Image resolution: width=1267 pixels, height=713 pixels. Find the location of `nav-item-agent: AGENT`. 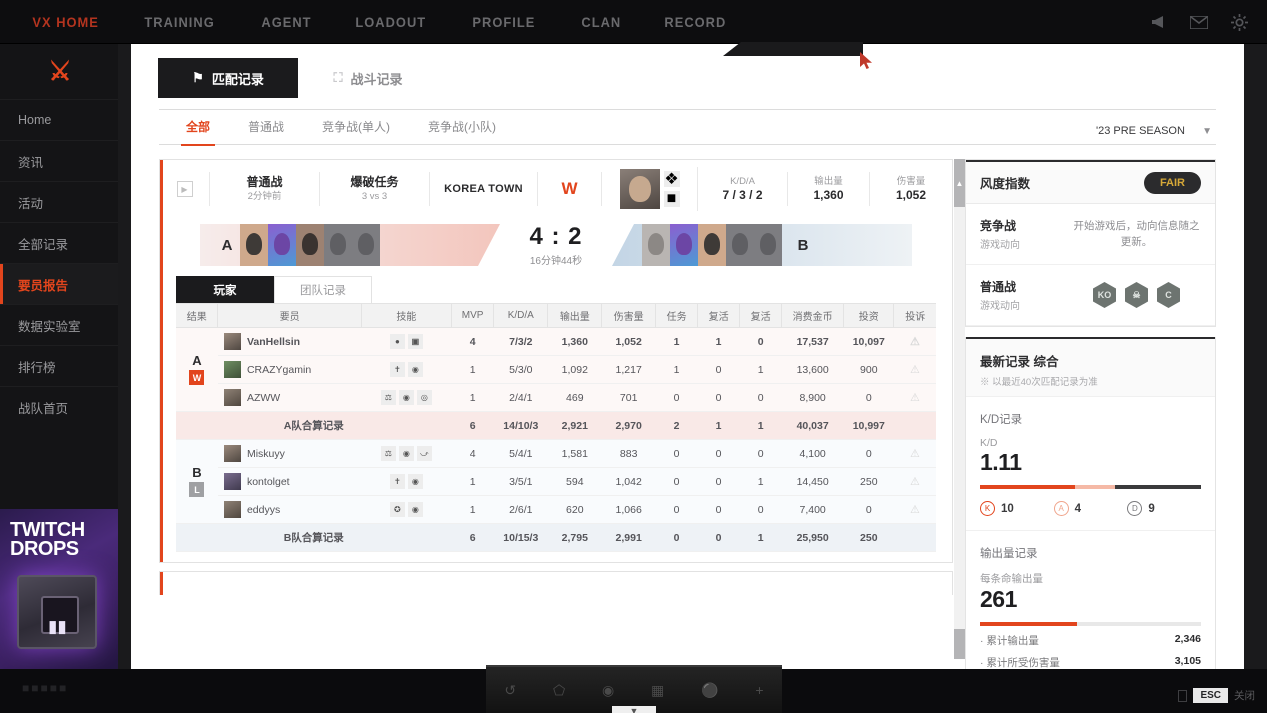

nav-item-agent: AGENT is located at coordinates (286, 22).